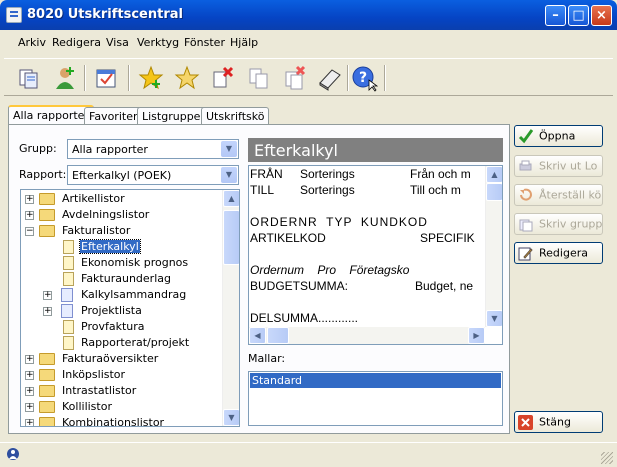  What do you see at coordinates (14, 15) in the screenshot?
I see `app-icon` at bounding box center [14, 15].